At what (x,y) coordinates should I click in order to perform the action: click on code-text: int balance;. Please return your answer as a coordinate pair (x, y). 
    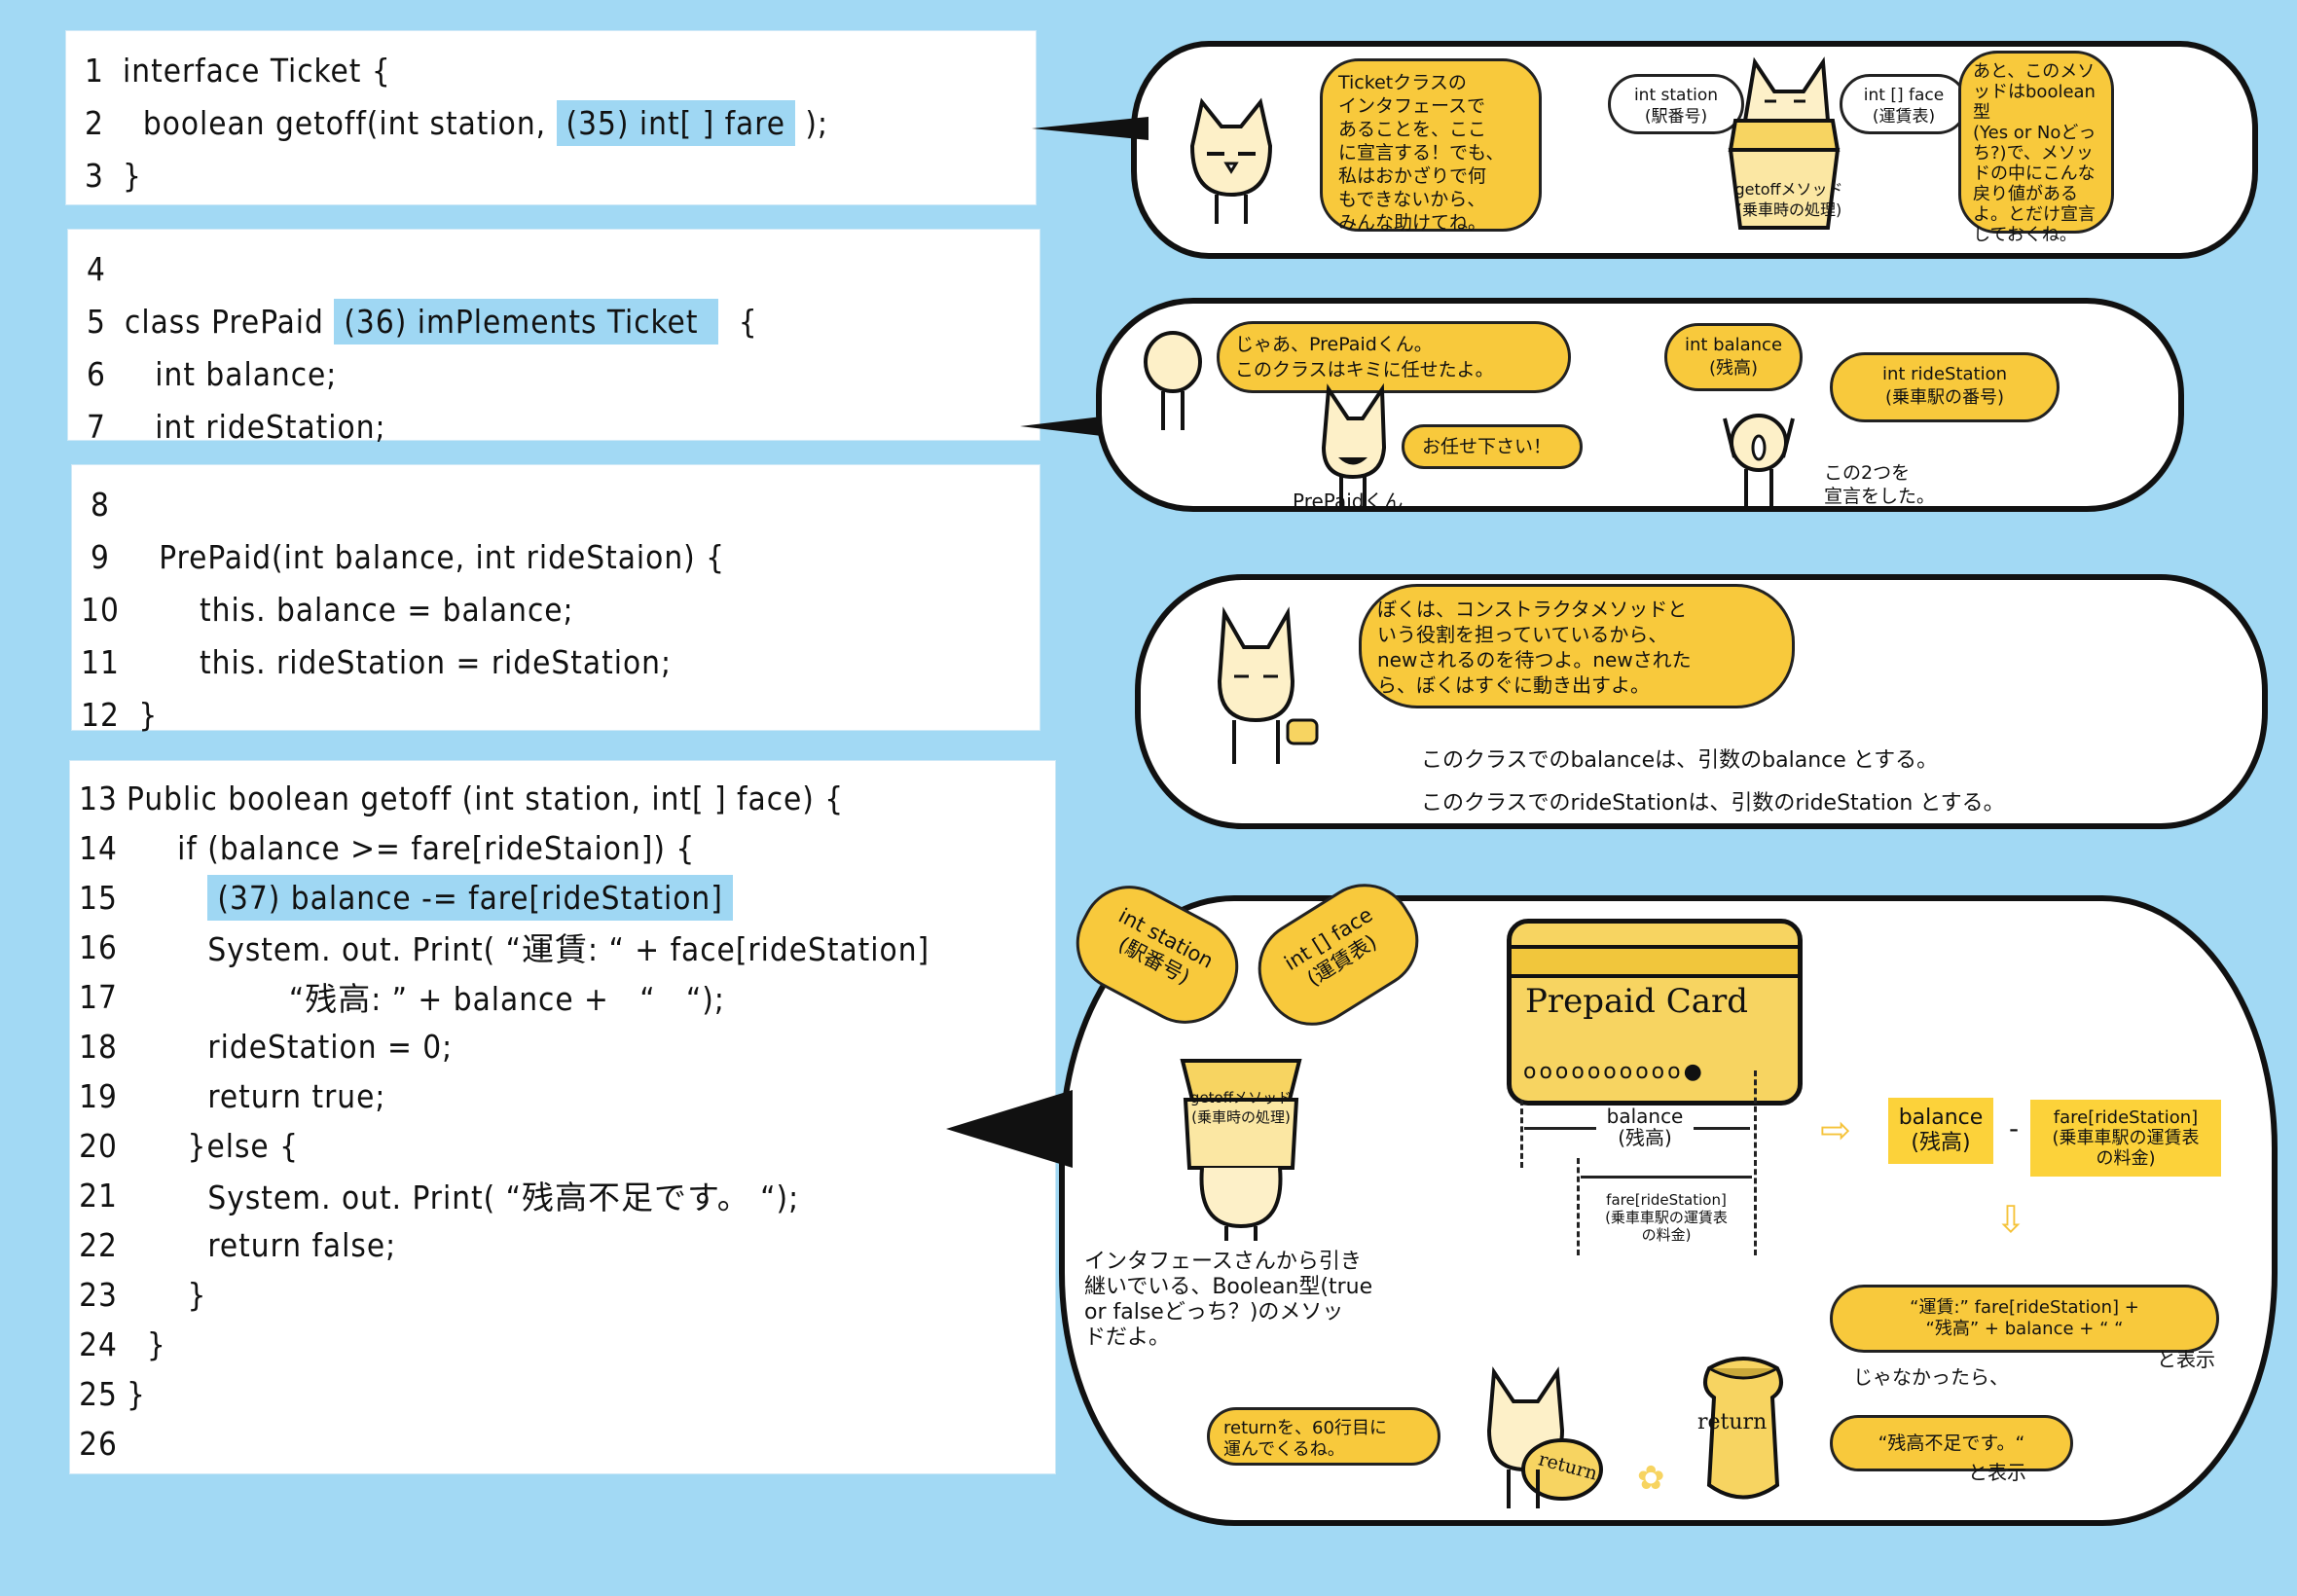
    Looking at the image, I should click on (232, 373).